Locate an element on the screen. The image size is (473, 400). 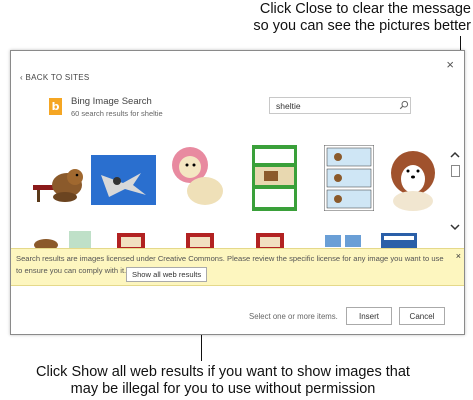
callout-top-line1: Click Close to clear the message is located at coordinates (365, 9).